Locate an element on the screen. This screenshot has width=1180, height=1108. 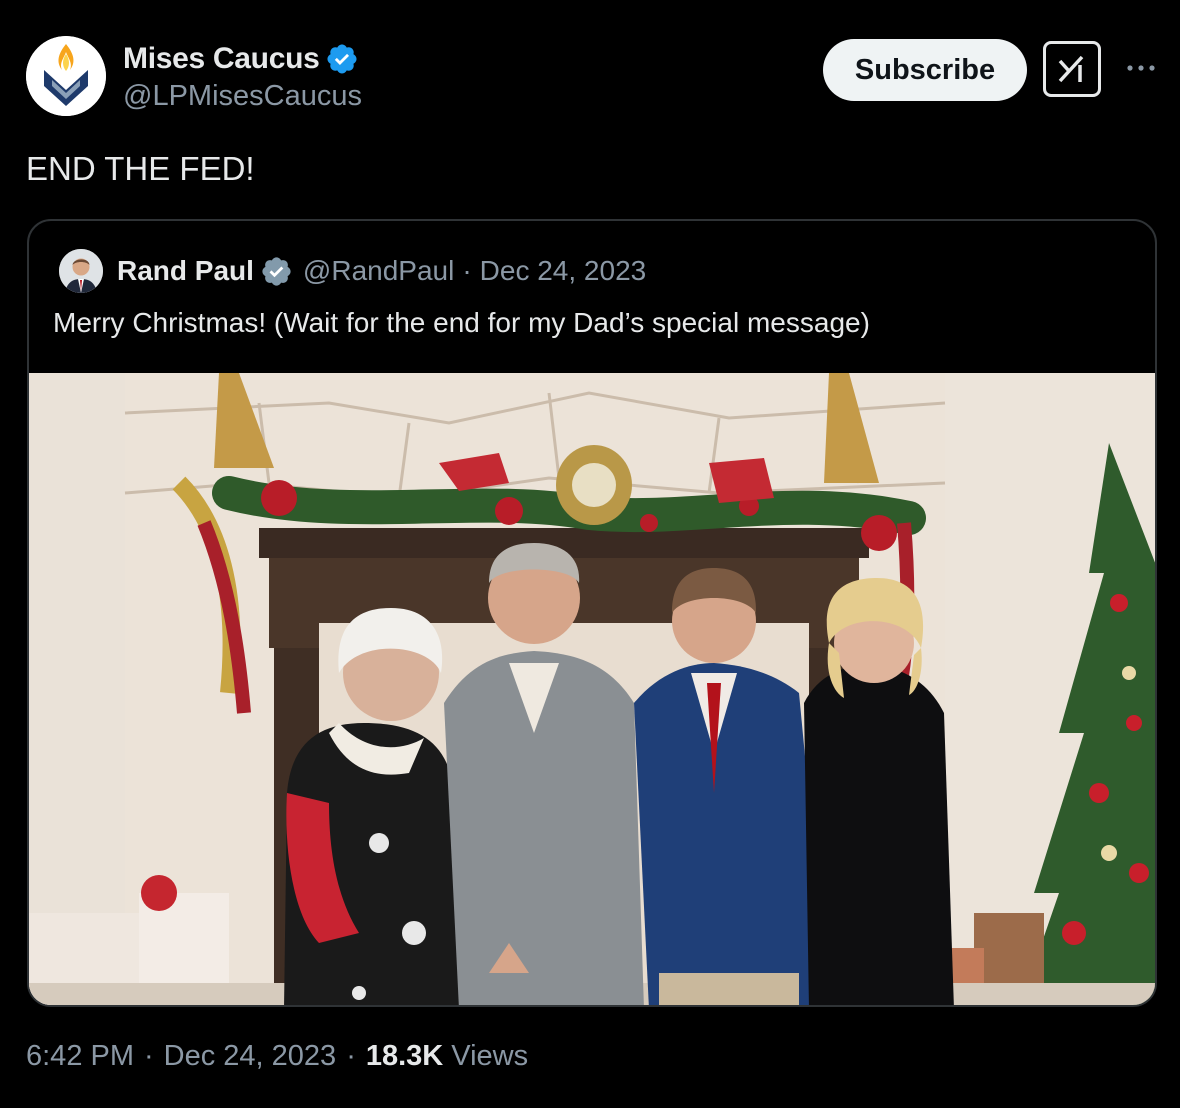
subscribe-button: Subscribe is located at coordinates (925, 70).